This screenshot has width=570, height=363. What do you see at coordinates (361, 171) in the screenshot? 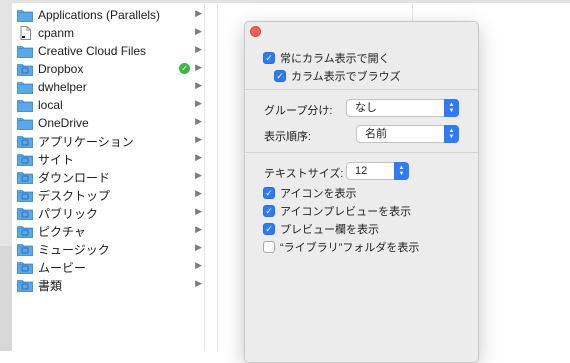
I see `text-size-value: 12` at bounding box center [361, 171].